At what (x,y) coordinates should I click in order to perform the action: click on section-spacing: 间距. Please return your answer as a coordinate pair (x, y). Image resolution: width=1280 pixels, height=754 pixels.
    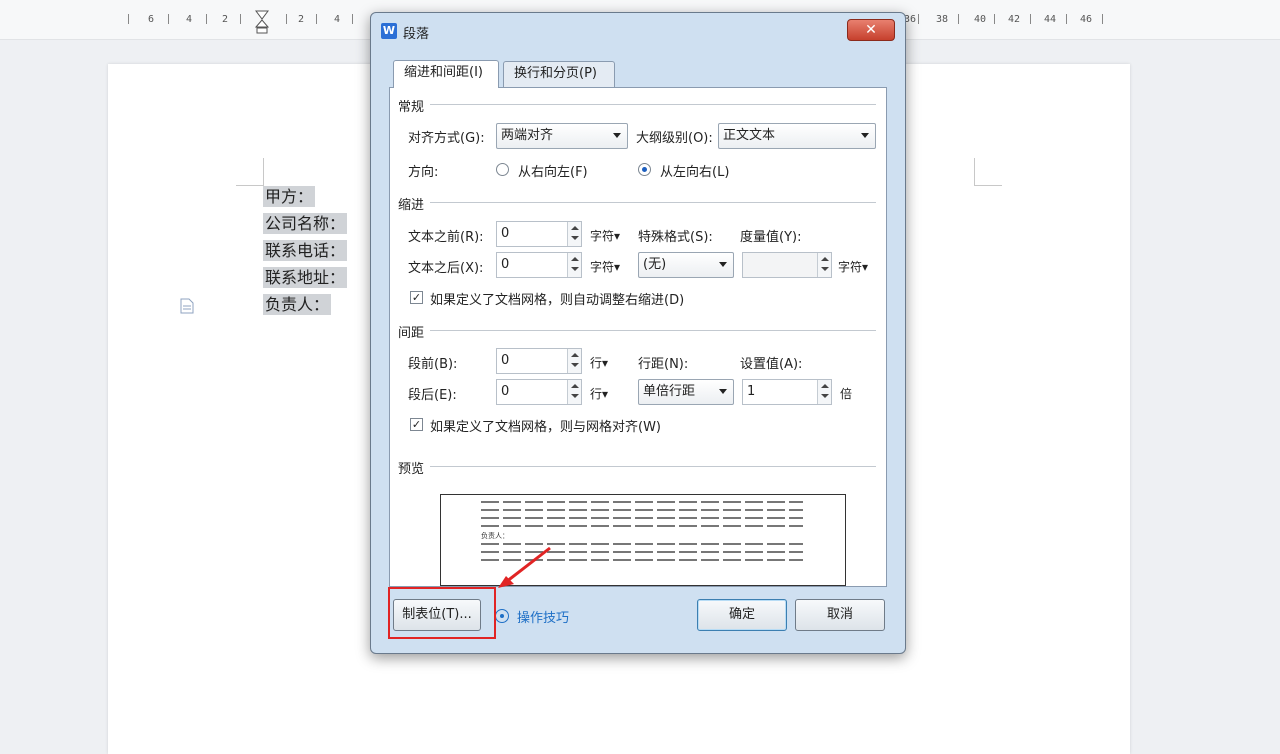
    Looking at the image, I should click on (414, 331).